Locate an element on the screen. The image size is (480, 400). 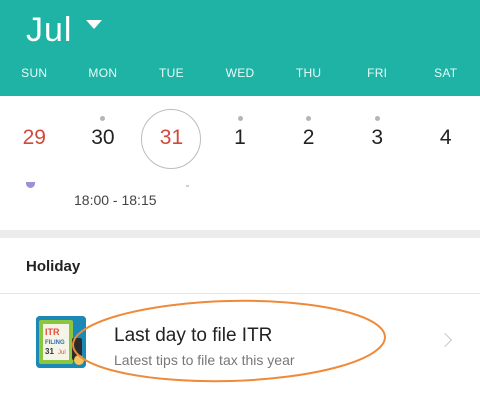
day-cell: 3 is located at coordinates (377, 138).